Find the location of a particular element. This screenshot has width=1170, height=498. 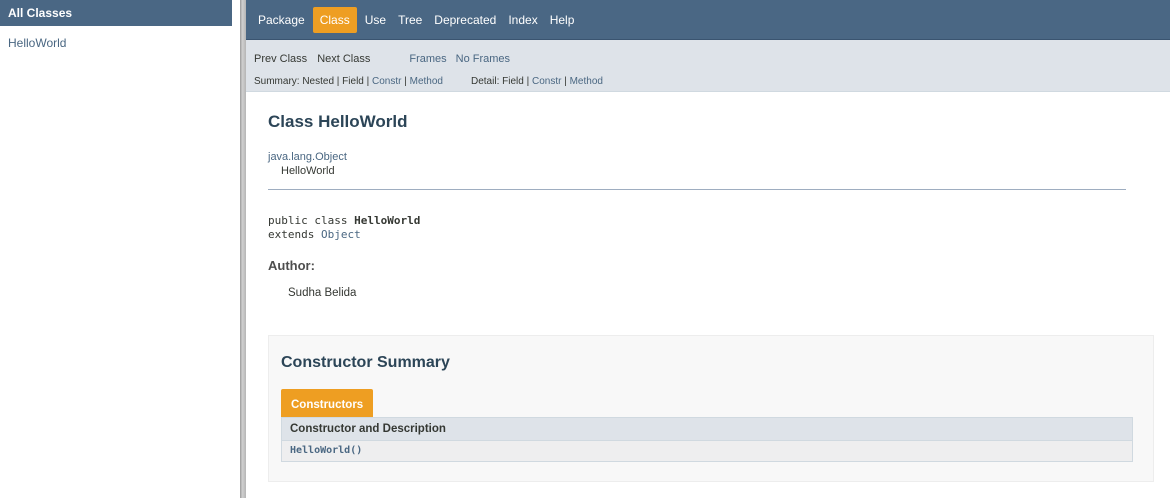

summary-method-link: Method is located at coordinates (426, 81).